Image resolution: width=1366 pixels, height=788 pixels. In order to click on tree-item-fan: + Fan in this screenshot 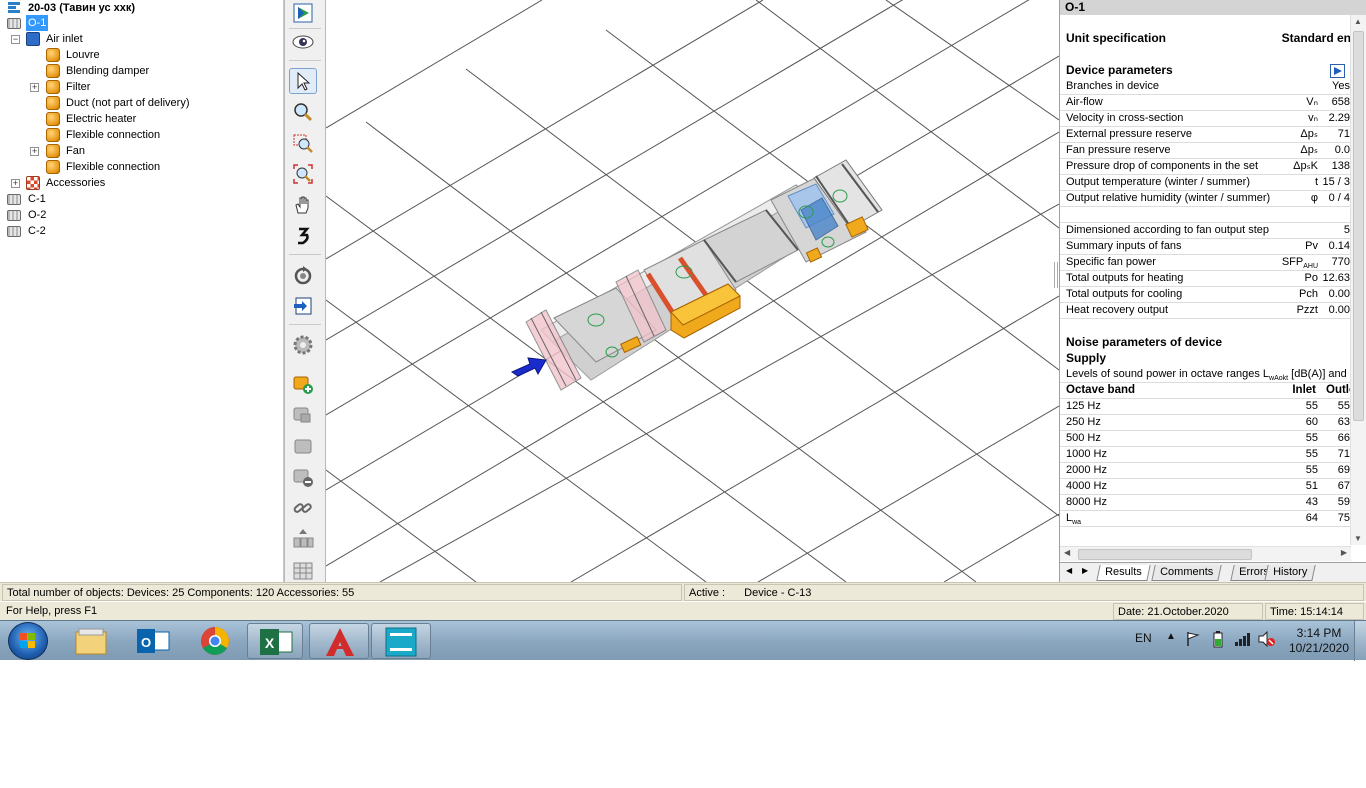, I will do `click(141, 151)`.